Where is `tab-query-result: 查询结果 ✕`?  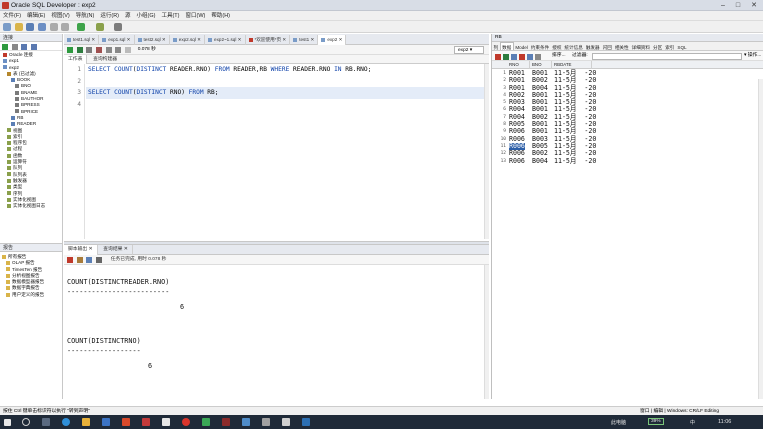
tab-query-result: 查询结果 ✕ is located at coordinates (116, 250).